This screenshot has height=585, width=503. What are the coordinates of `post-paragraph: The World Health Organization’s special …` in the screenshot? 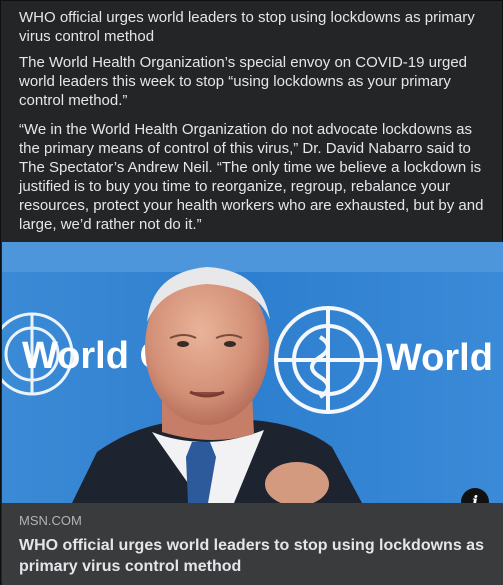 It's located at (243, 81).